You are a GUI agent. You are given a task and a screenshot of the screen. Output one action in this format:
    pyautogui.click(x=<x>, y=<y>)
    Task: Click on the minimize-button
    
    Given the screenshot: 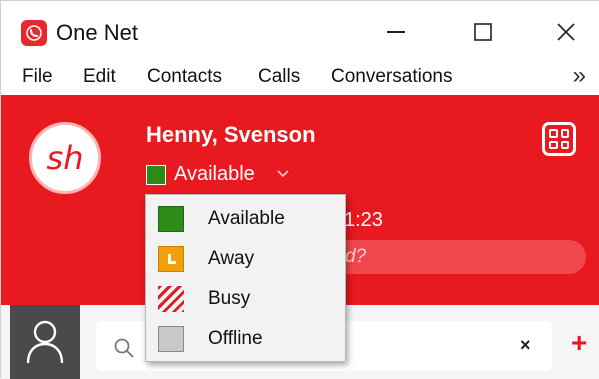 What is the action you would take?
    pyautogui.click(x=396, y=32)
    